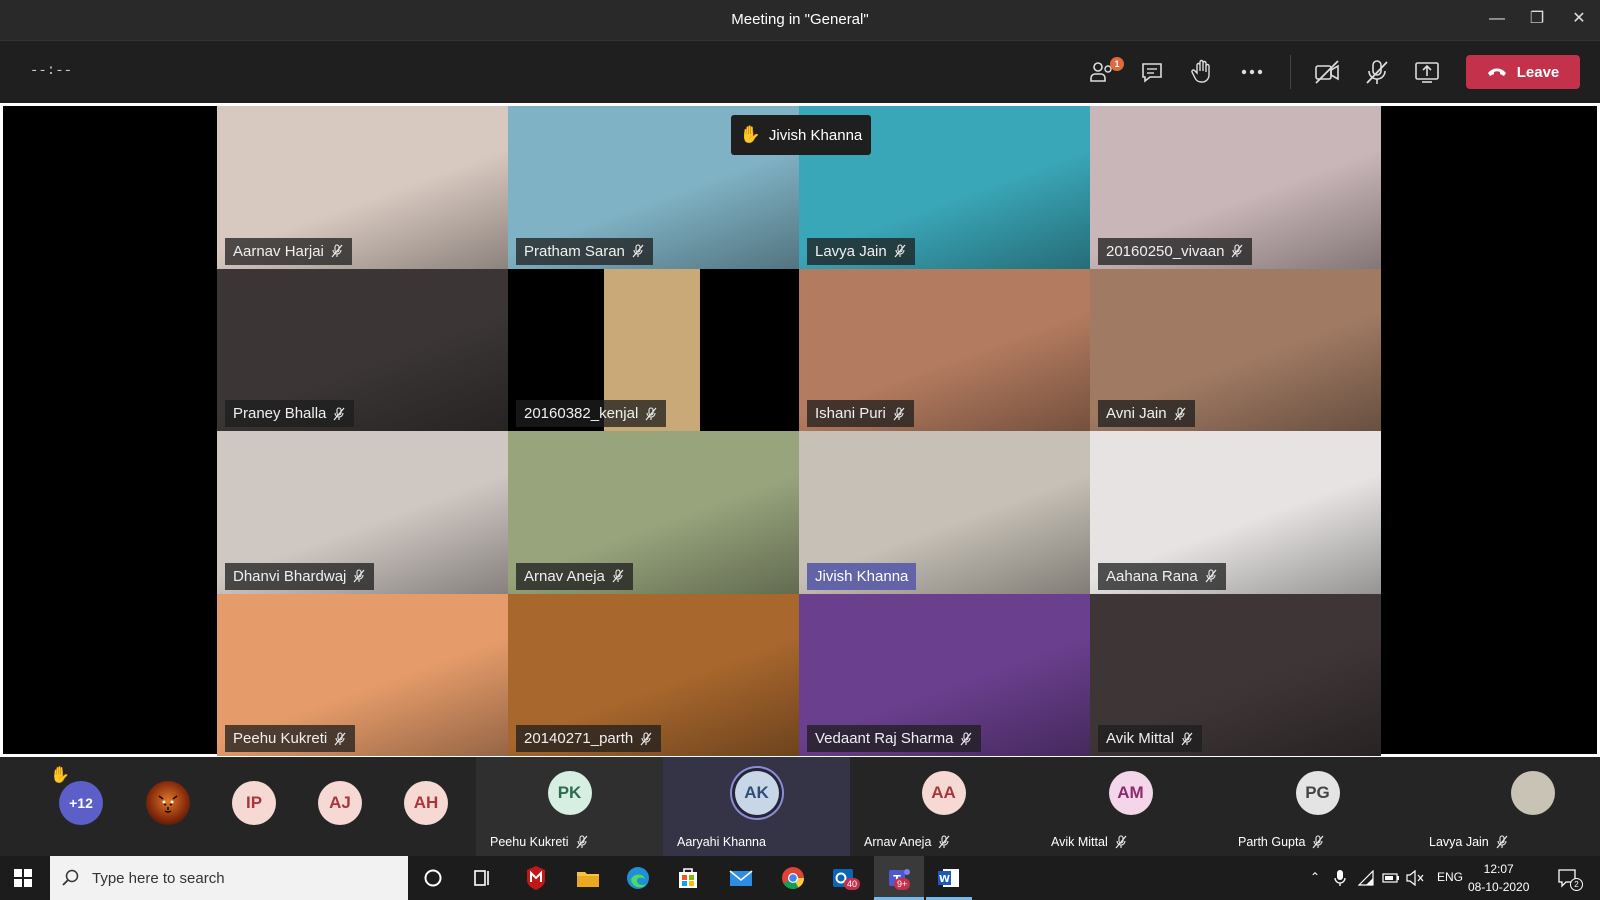  I want to click on roster-card: PG Parth Gupta, so click(1317, 806).